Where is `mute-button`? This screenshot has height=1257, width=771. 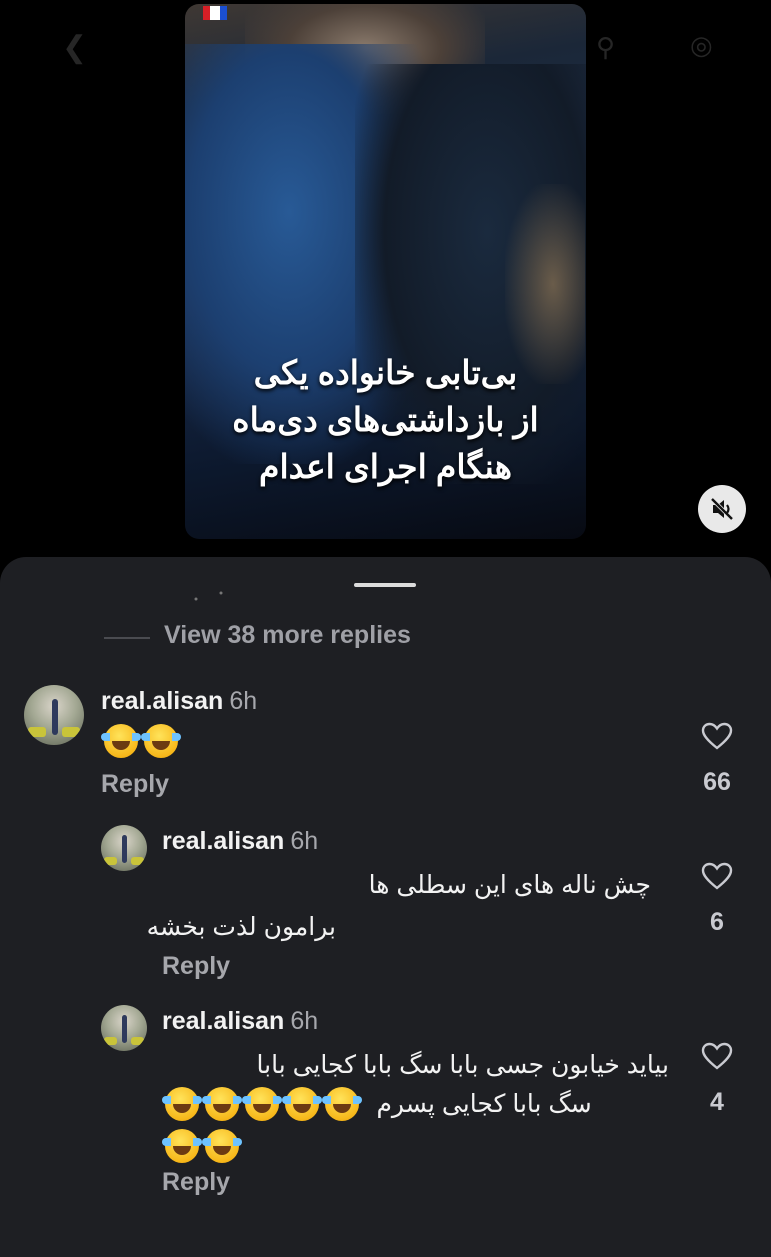 mute-button is located at coordinates (722, 509).